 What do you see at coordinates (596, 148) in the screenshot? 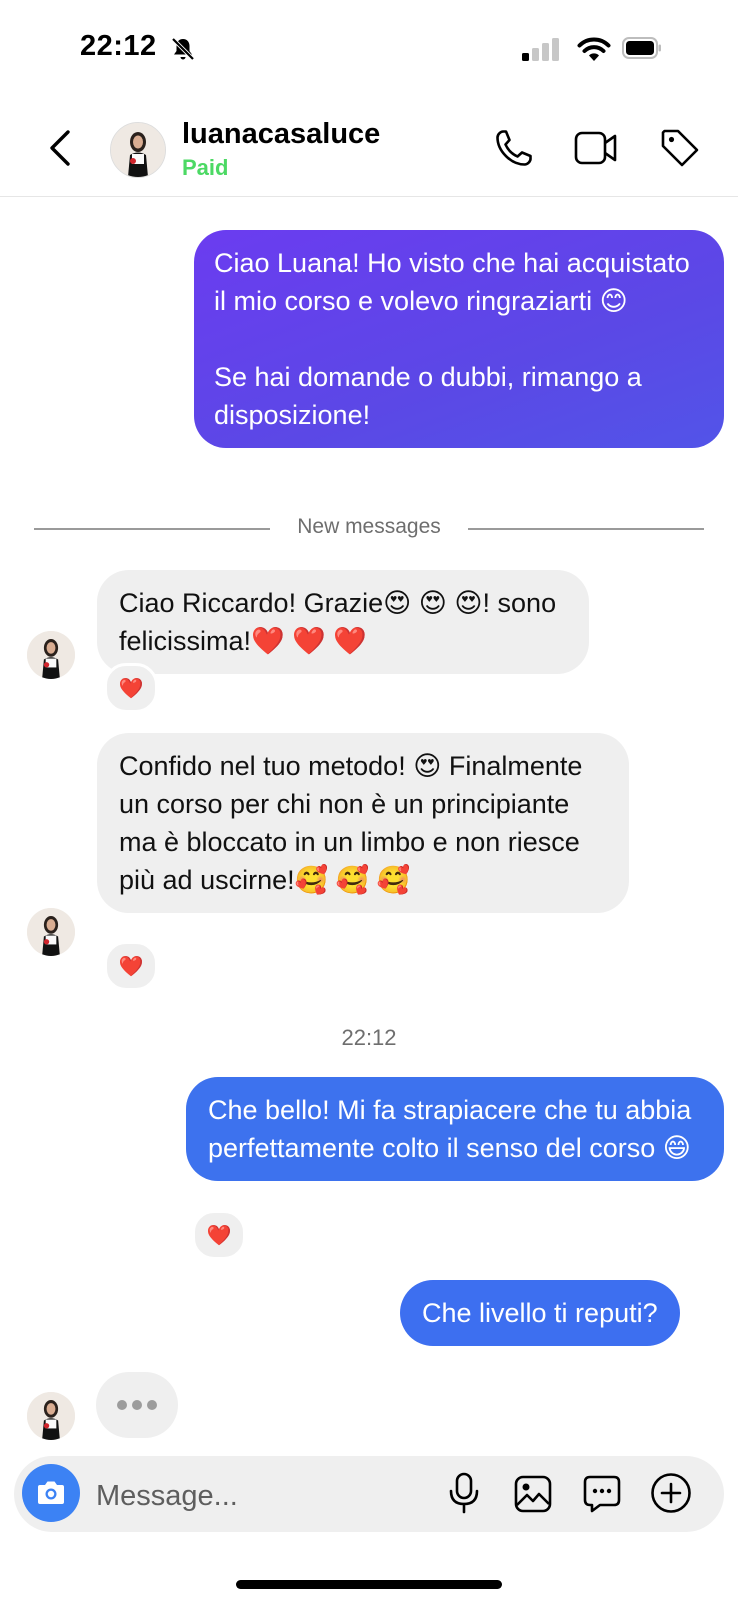
I see `video-camera-icon` at bounding box center [596, 148].